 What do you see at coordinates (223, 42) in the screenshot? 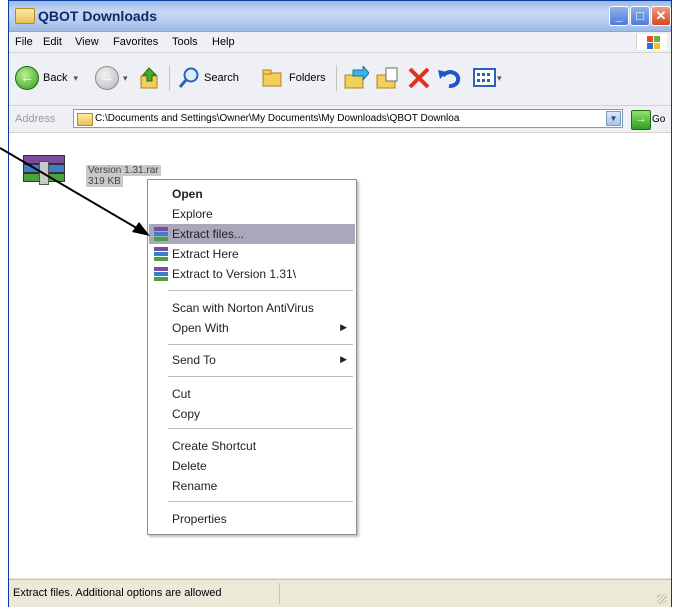
I see `menu-help: Help` at bounding box center [223, 42].